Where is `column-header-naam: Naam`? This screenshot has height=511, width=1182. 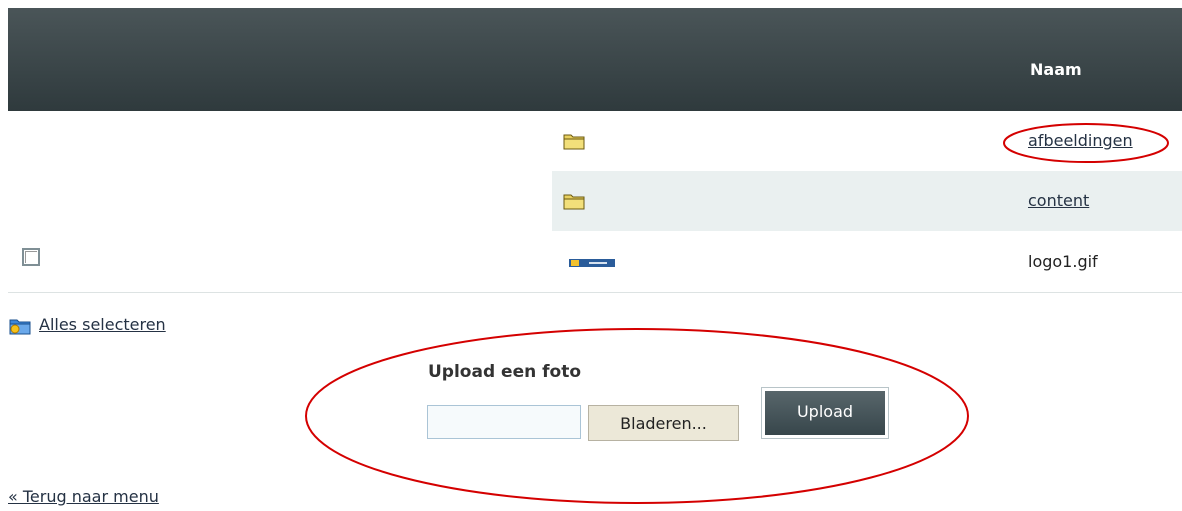
column-header-naam: Naam is located at coordinates (1056, 69).